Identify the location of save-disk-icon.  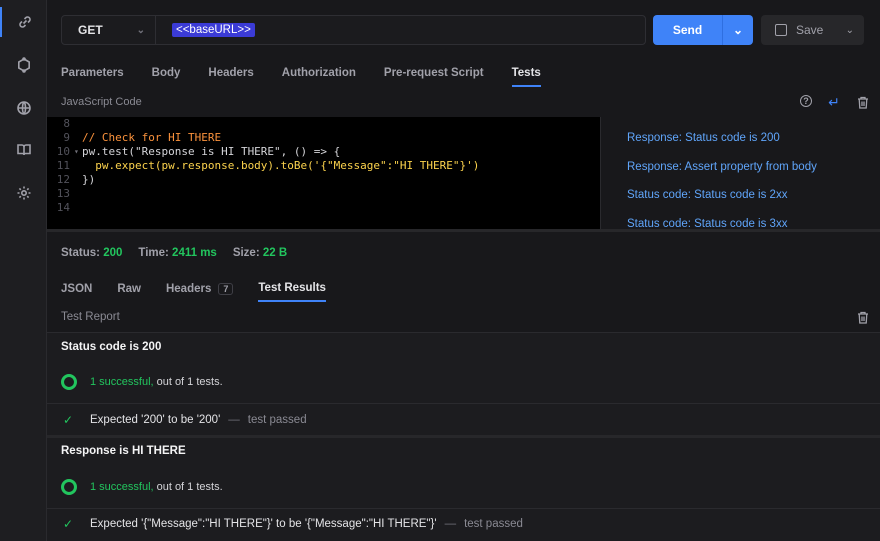
(781, 30).